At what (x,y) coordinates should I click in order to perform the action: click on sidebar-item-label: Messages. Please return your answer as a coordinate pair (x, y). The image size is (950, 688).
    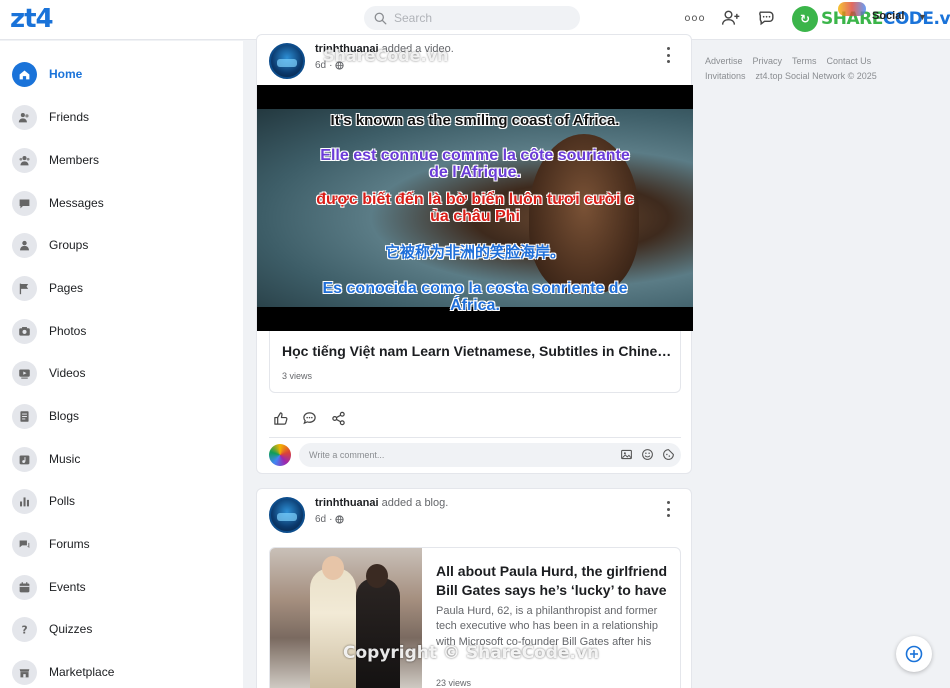
    Looking at the image, I should click on (76, 203).